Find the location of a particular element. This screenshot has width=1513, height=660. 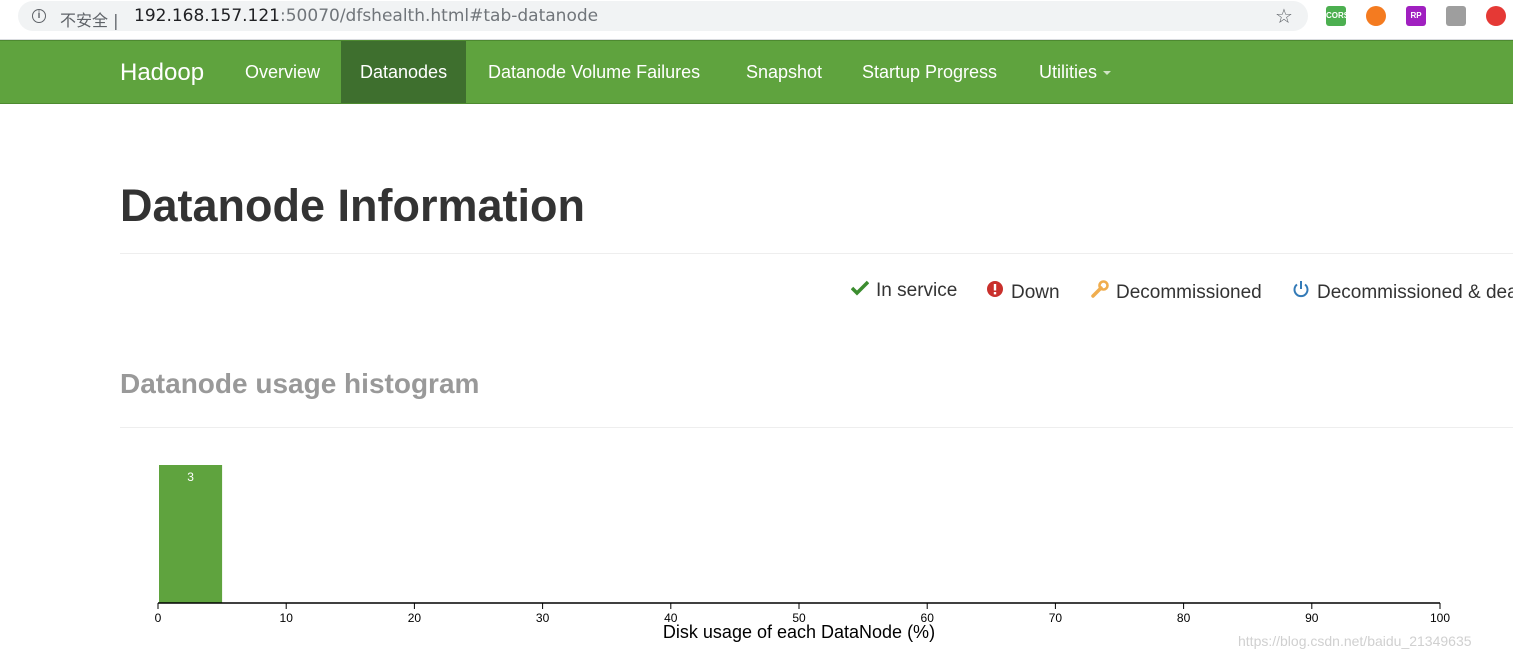

rp-extension-icon: RP is located at coordinates (1416, 16).